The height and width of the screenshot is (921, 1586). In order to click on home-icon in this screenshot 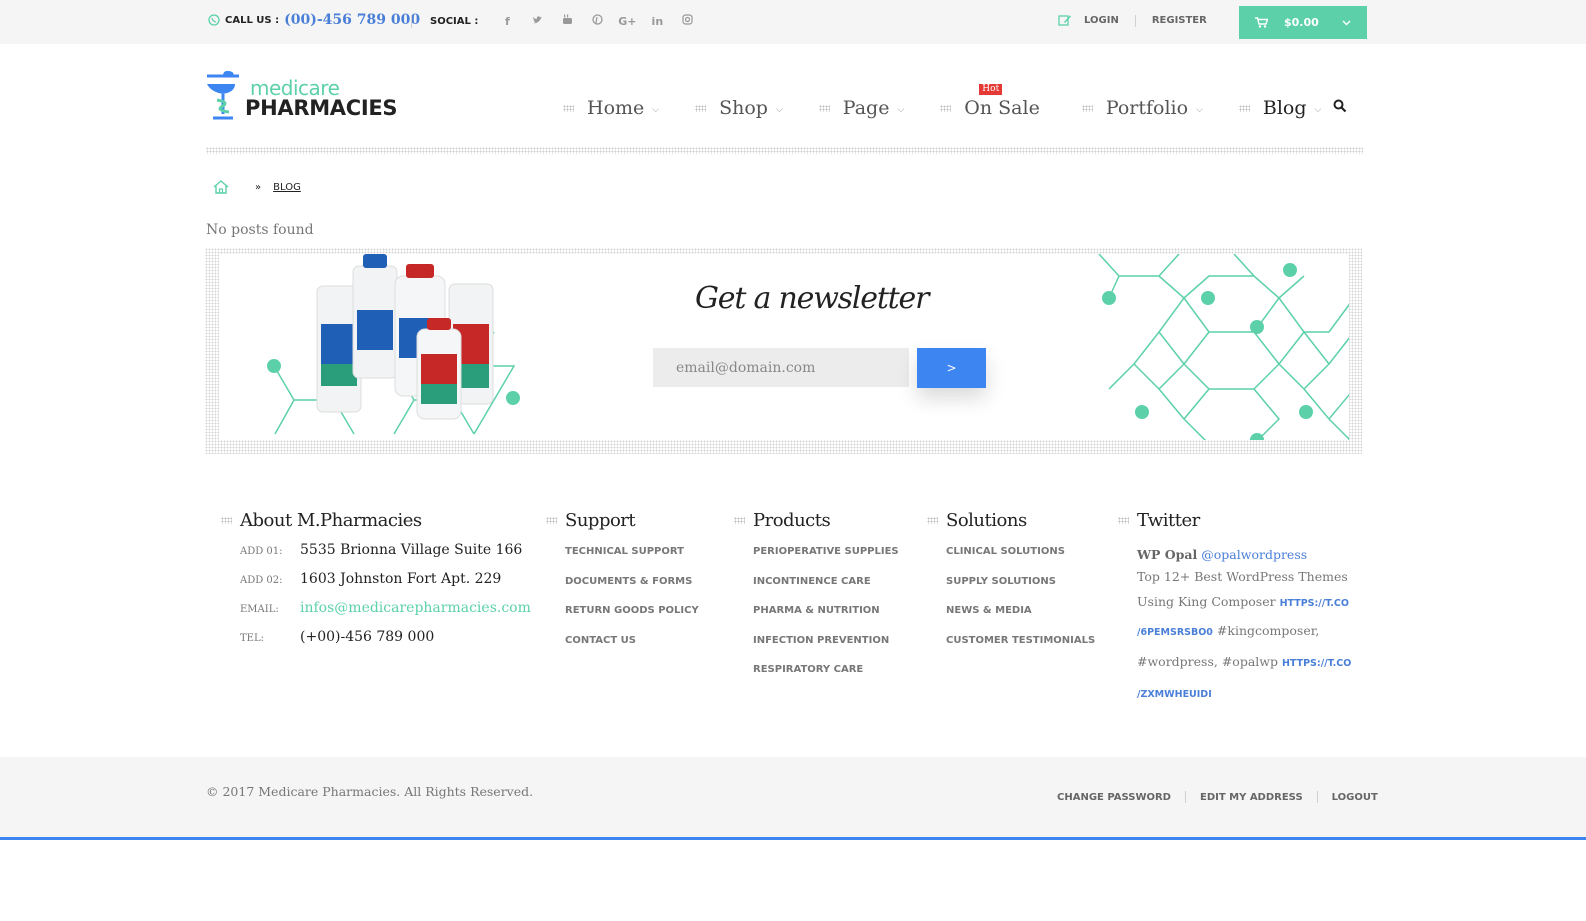, I will do `click(221, 187)`.